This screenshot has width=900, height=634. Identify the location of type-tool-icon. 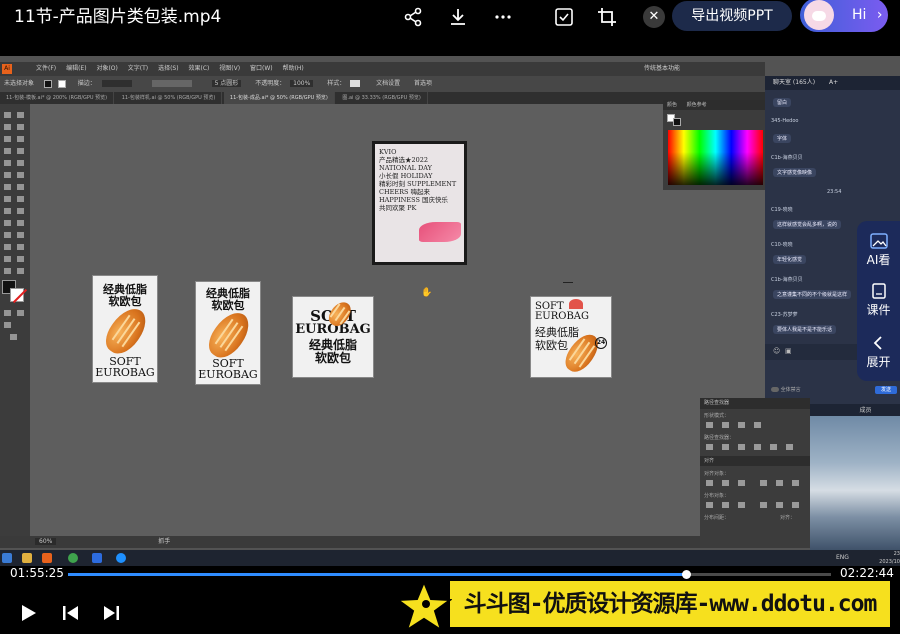
(7, 151).